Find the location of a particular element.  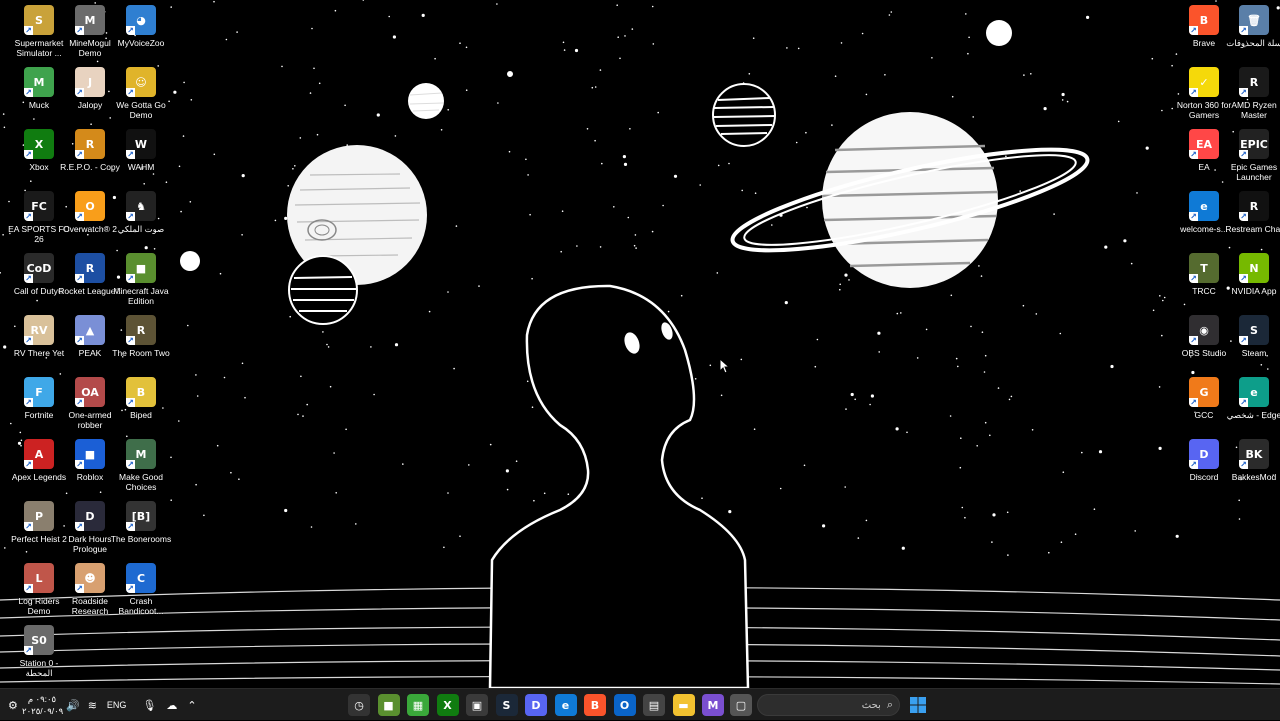

taskbar-xbox-icon: X is located at coordinates (447, 705).